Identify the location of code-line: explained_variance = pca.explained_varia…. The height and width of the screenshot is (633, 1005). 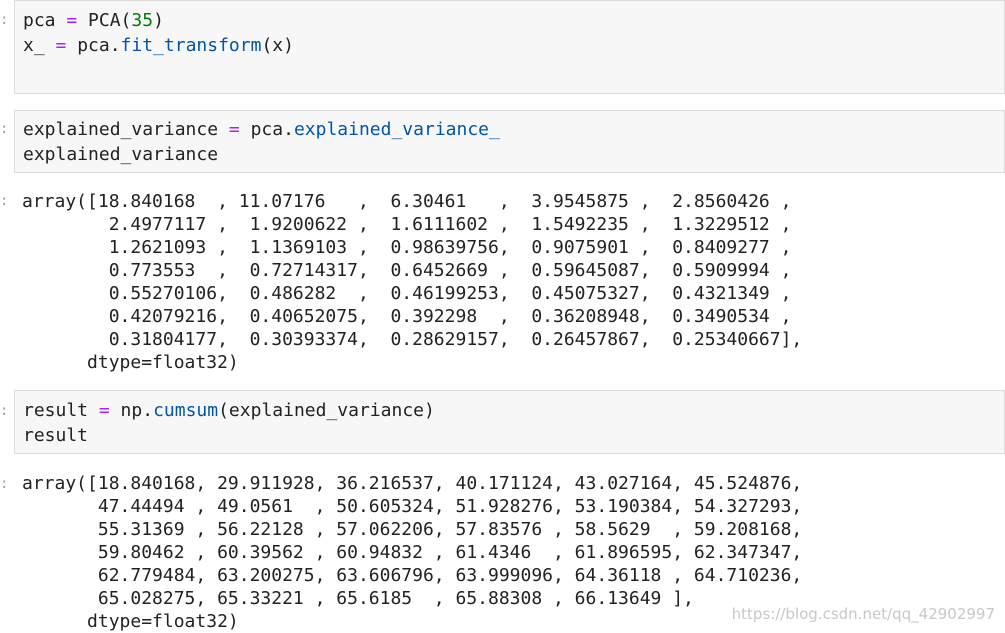
(261, 129).